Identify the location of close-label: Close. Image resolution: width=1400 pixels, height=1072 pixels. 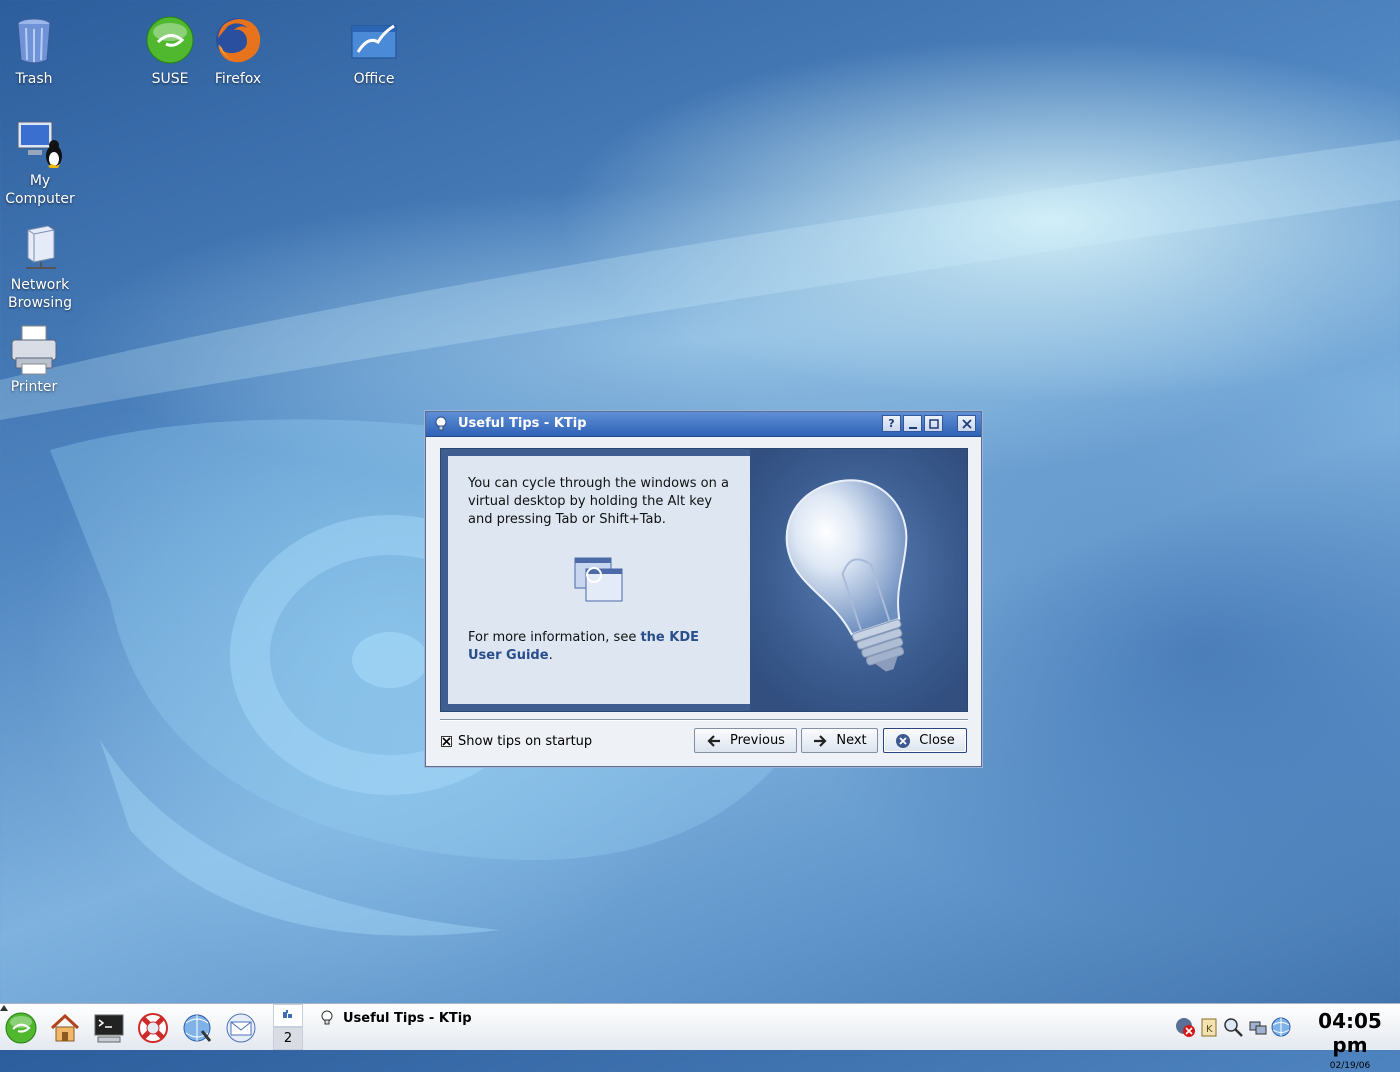
(937, 740).